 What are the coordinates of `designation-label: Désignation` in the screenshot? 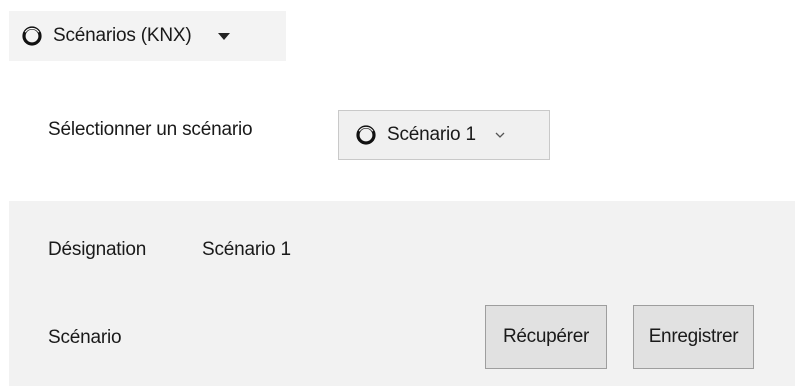 It's located at (97, 249).